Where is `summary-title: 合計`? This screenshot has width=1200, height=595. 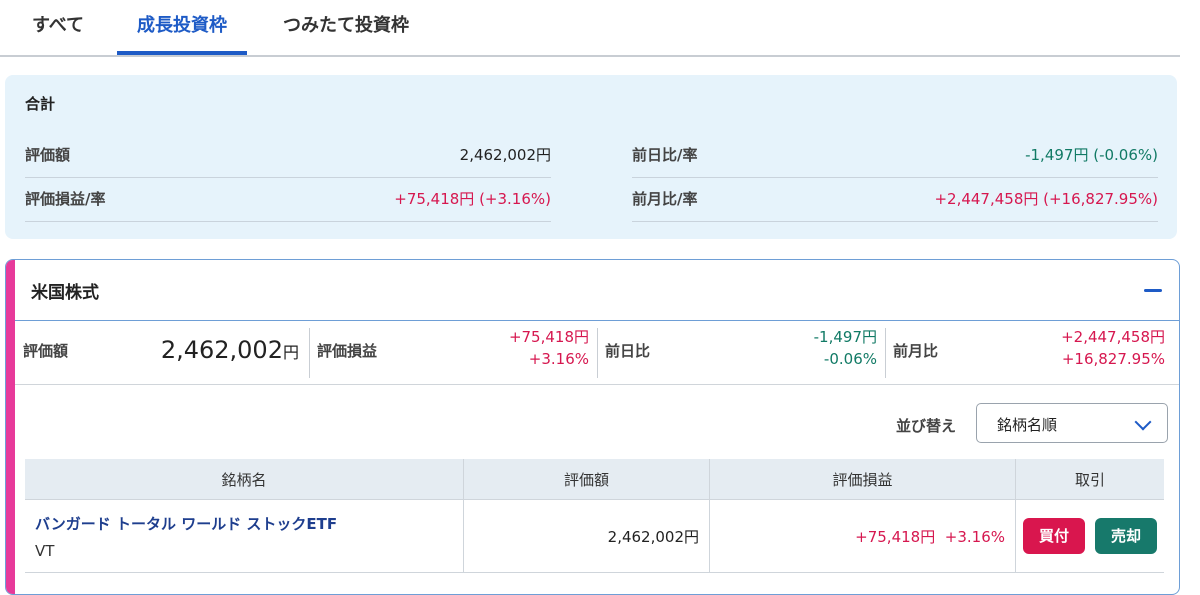
summary-title: 合計 is located at coordinates (40, 104).